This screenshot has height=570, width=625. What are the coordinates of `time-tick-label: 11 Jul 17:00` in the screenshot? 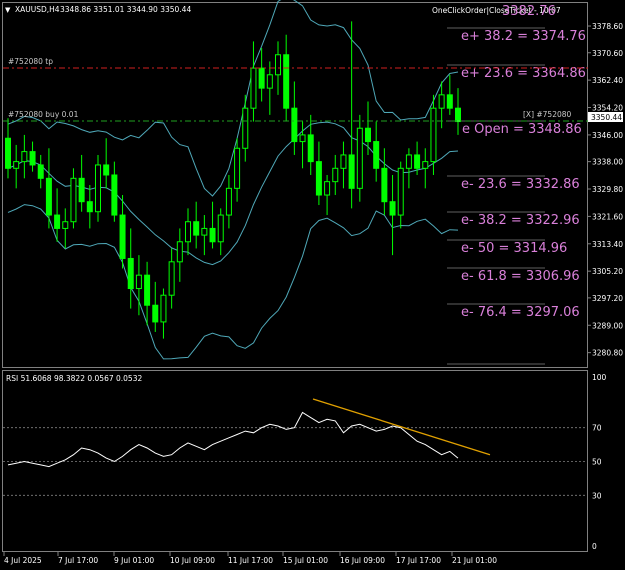 It's located at (250, 560).